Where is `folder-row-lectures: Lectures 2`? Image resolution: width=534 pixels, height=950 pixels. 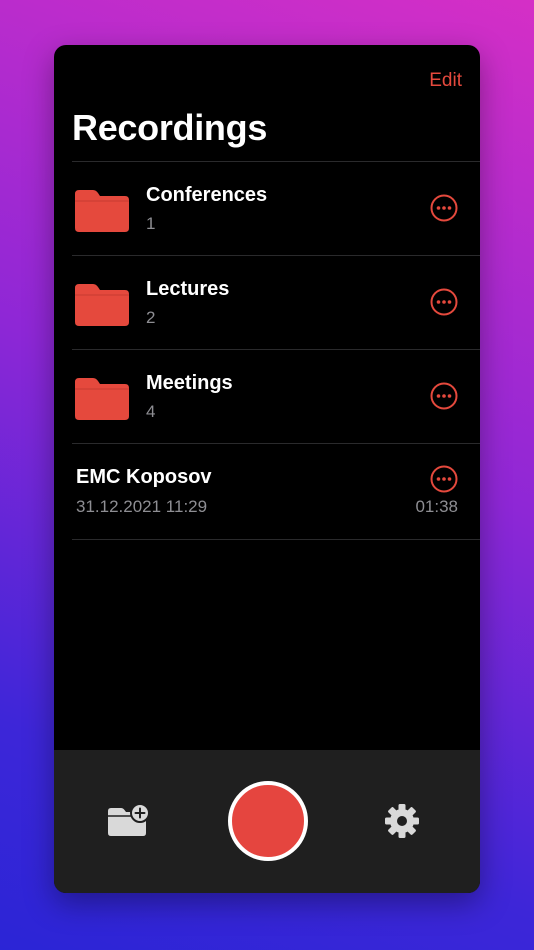 folder-row-lectures: Lectures 2 is located at coordinates (276, 302).